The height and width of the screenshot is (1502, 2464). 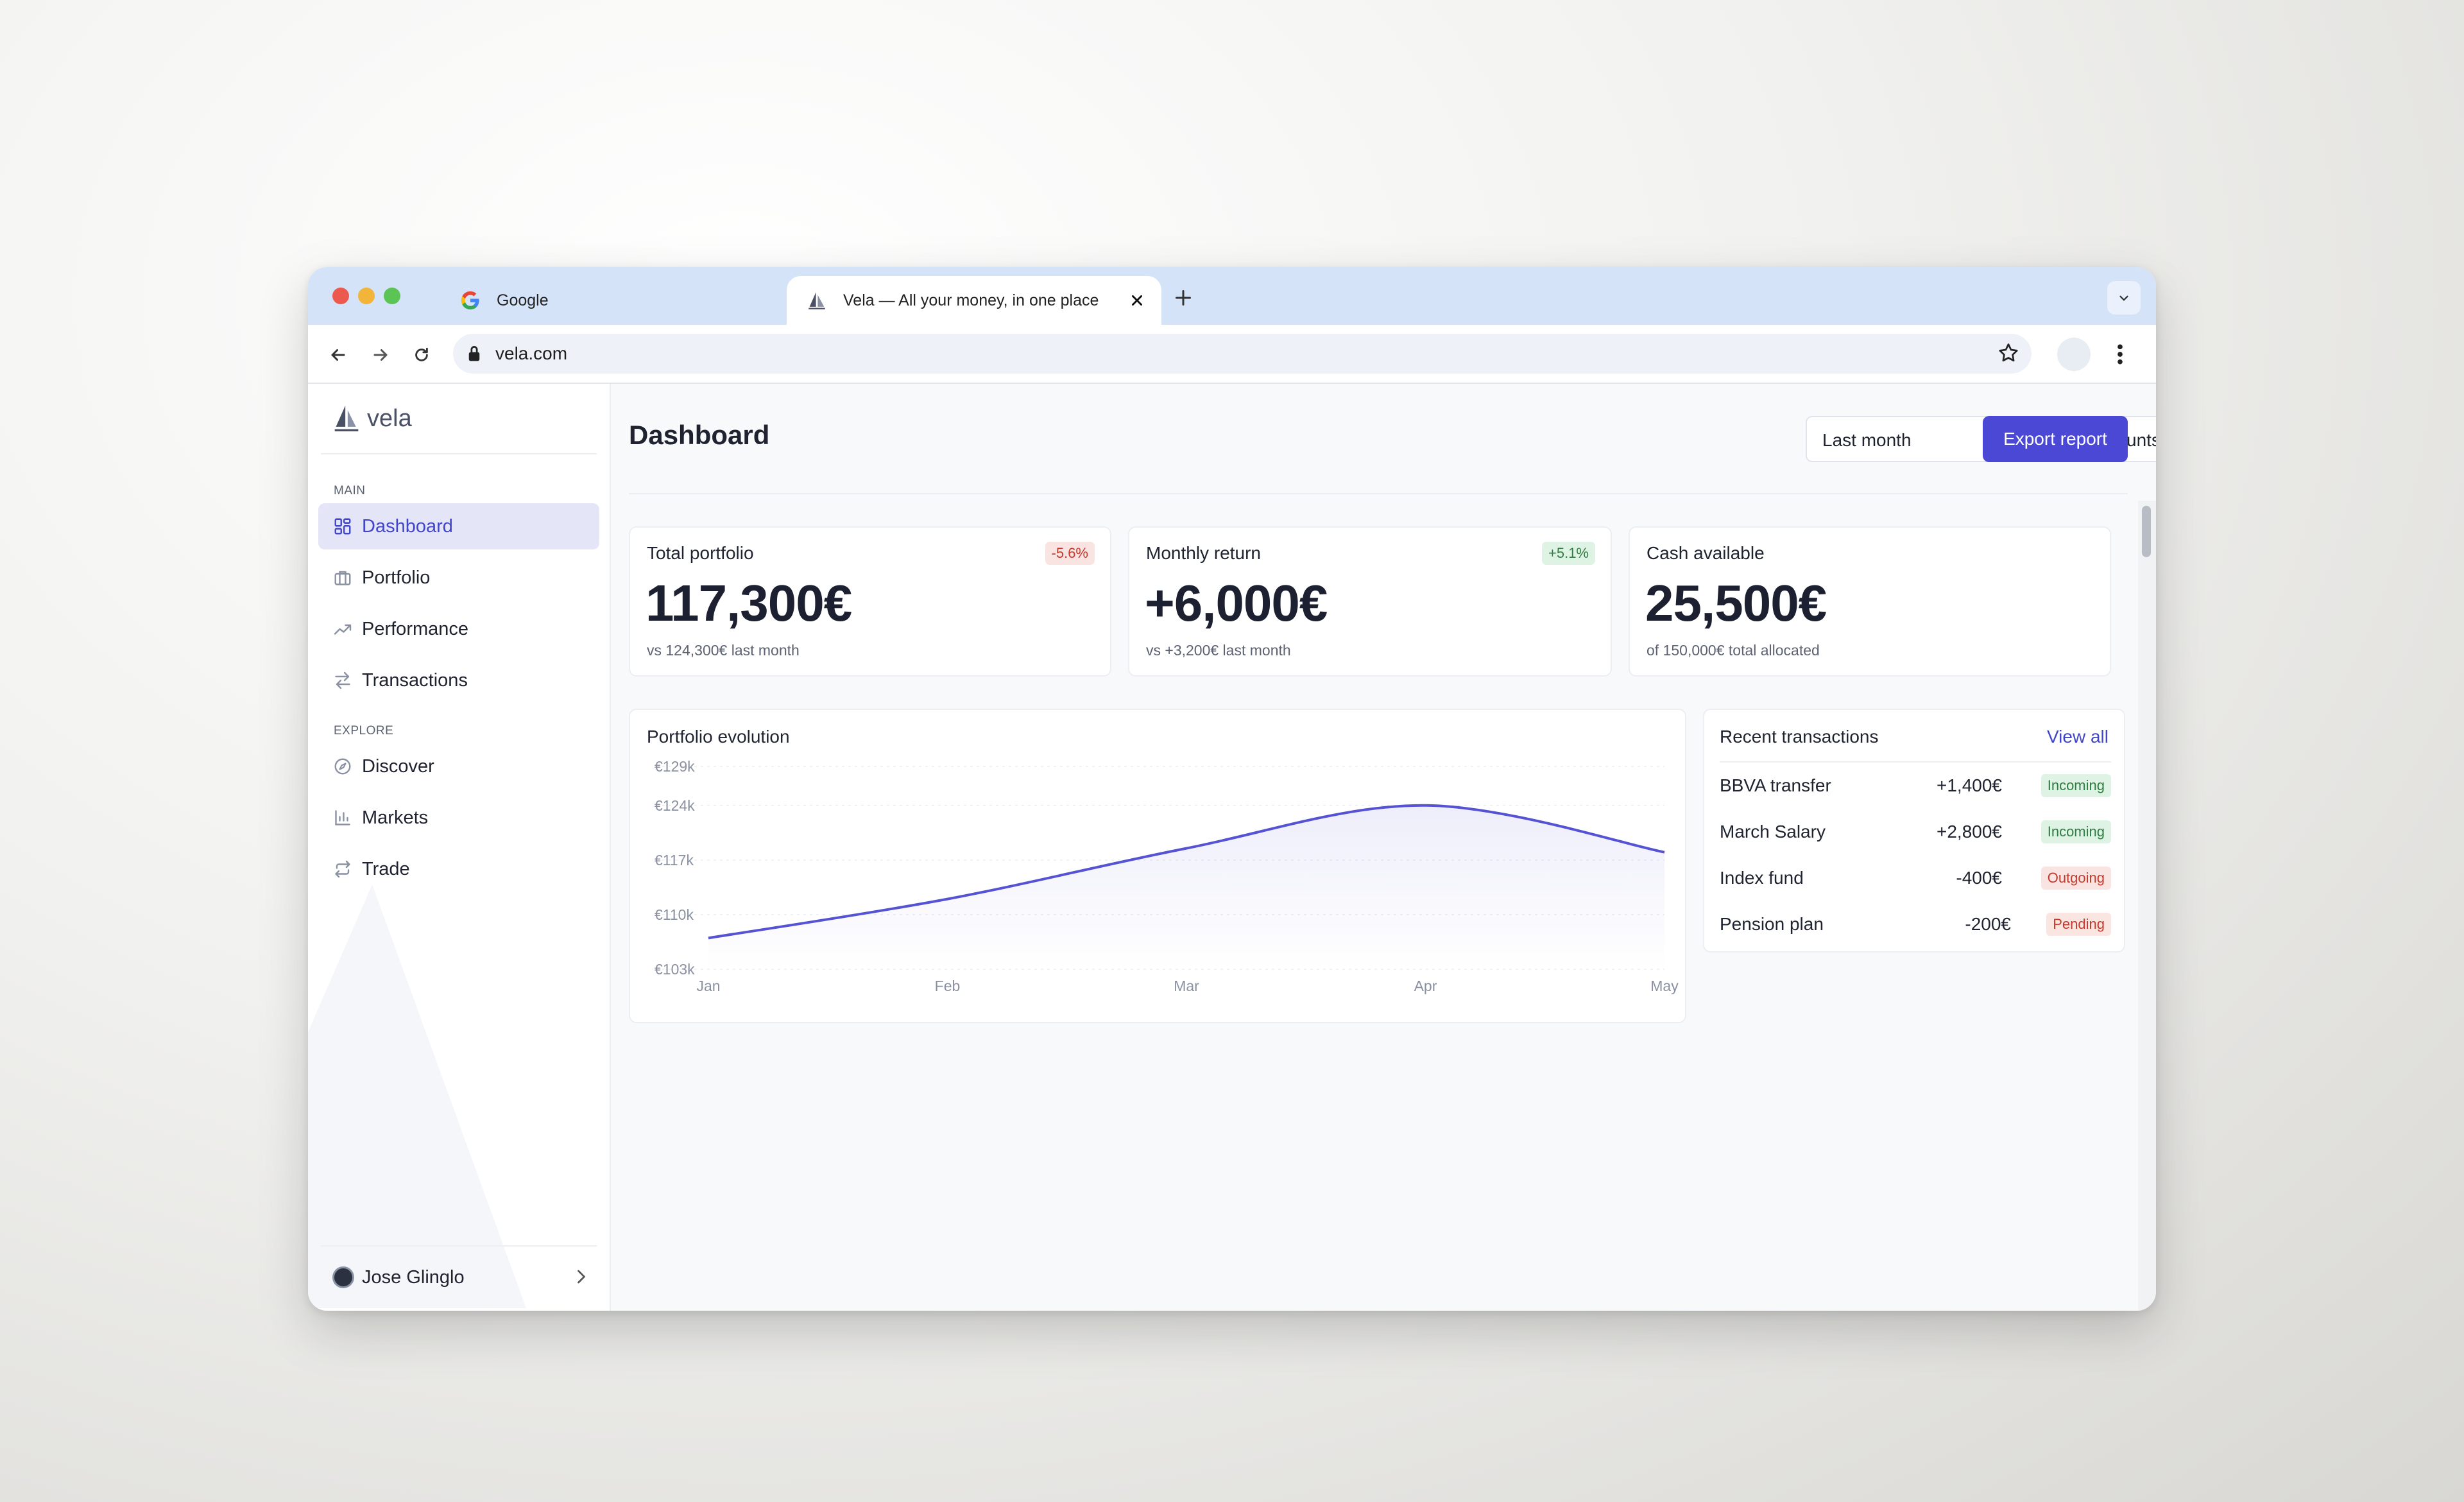 I want to click on profile-avatar, so click(x=2074, y=355).